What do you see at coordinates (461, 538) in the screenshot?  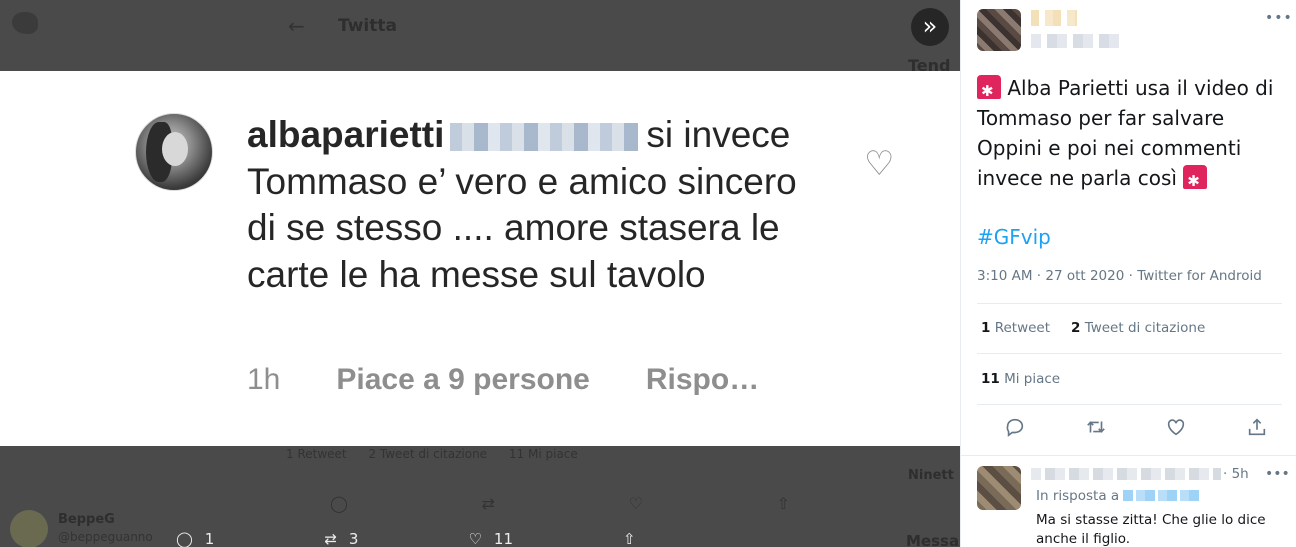 I see `background-bottom-actions: ◯ 1 ⇄ 3 ♡ 11 ⇧` at bounding box center [461, 538].